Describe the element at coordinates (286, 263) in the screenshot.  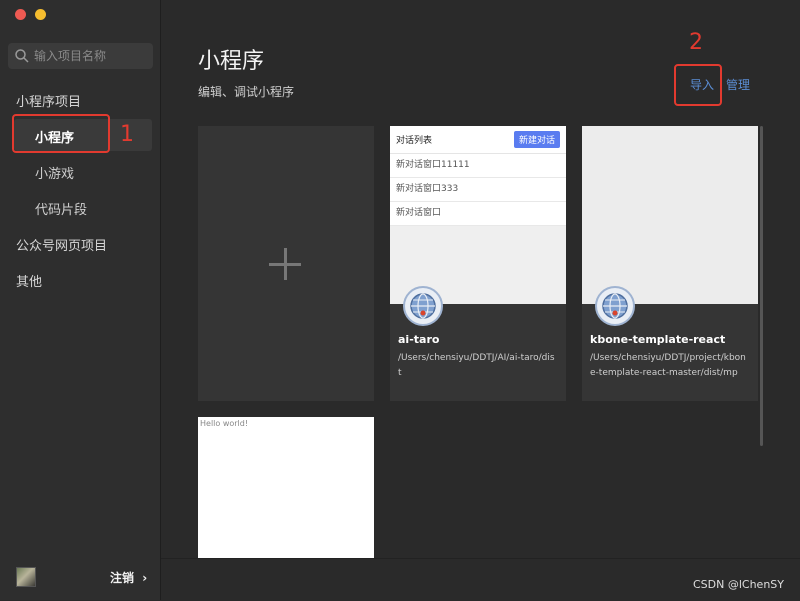
I see `new-project-card` at that location.